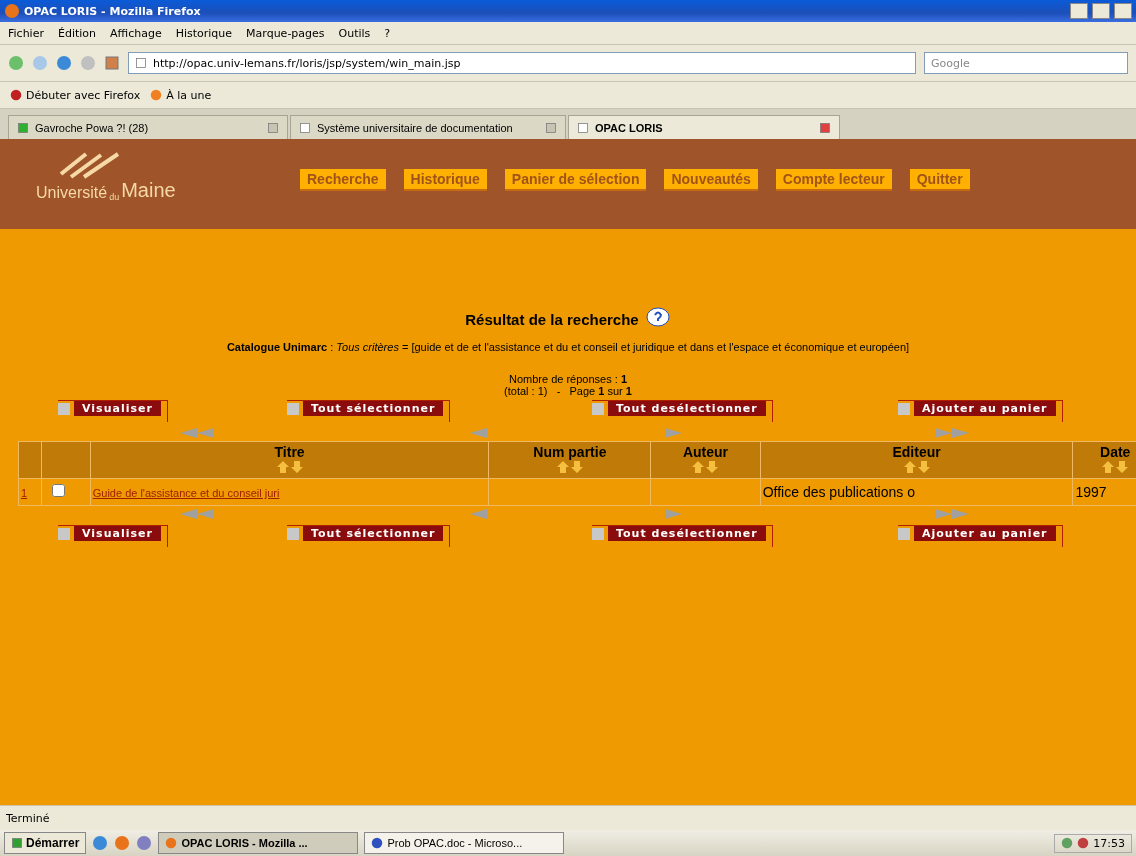  Describe the element at coordinates (916, 460) in the screenshot. I see `column-header: Editeur` at that location.